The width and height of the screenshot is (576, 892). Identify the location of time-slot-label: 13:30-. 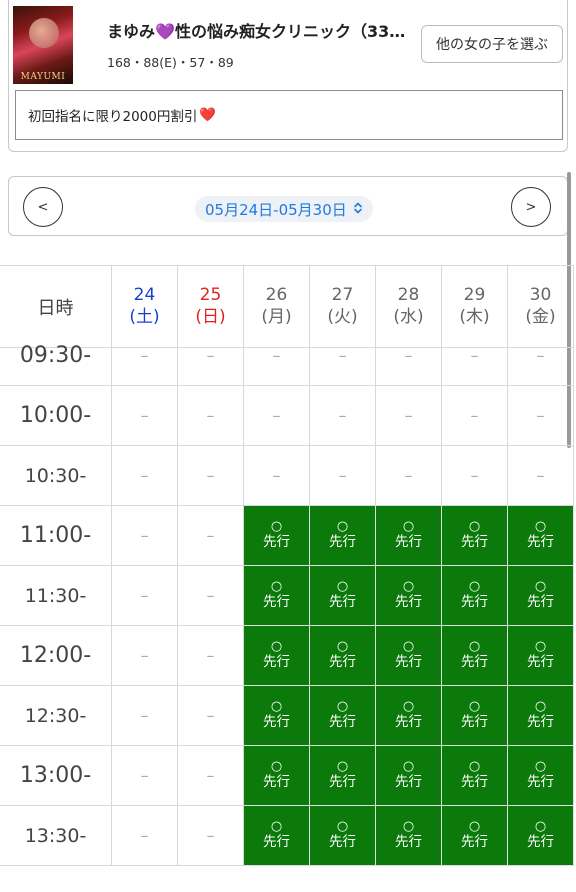
(56, 836).